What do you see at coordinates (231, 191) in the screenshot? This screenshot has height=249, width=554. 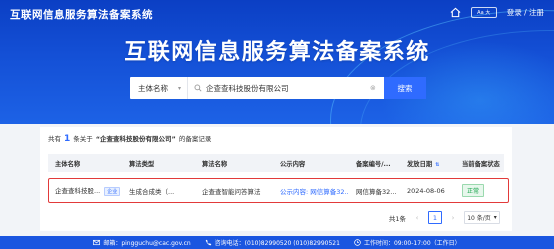 I see `cell-algo-name: 企查查智能问答算法` at bounding box center [231, 191].